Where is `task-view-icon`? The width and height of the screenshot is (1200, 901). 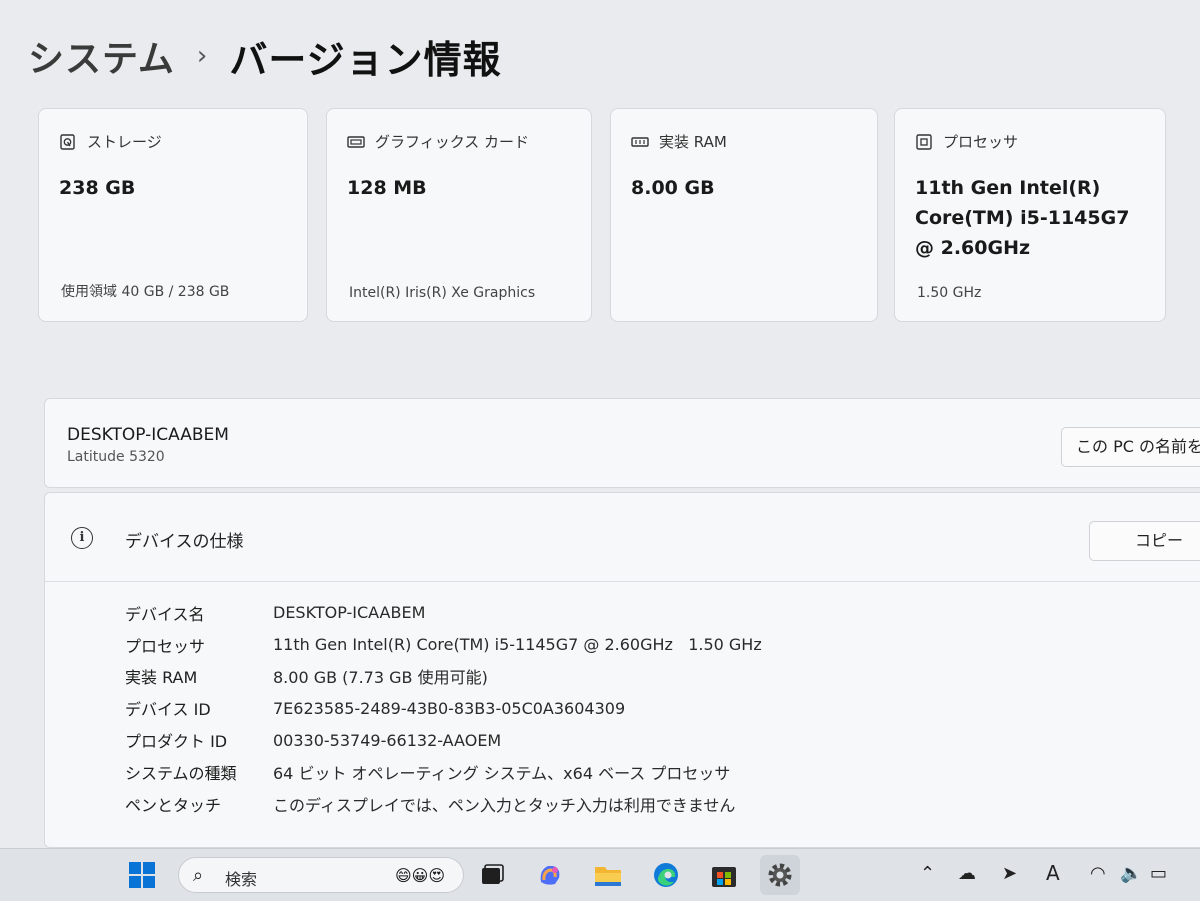 task-view-icon is located at coordinates (493, 874).